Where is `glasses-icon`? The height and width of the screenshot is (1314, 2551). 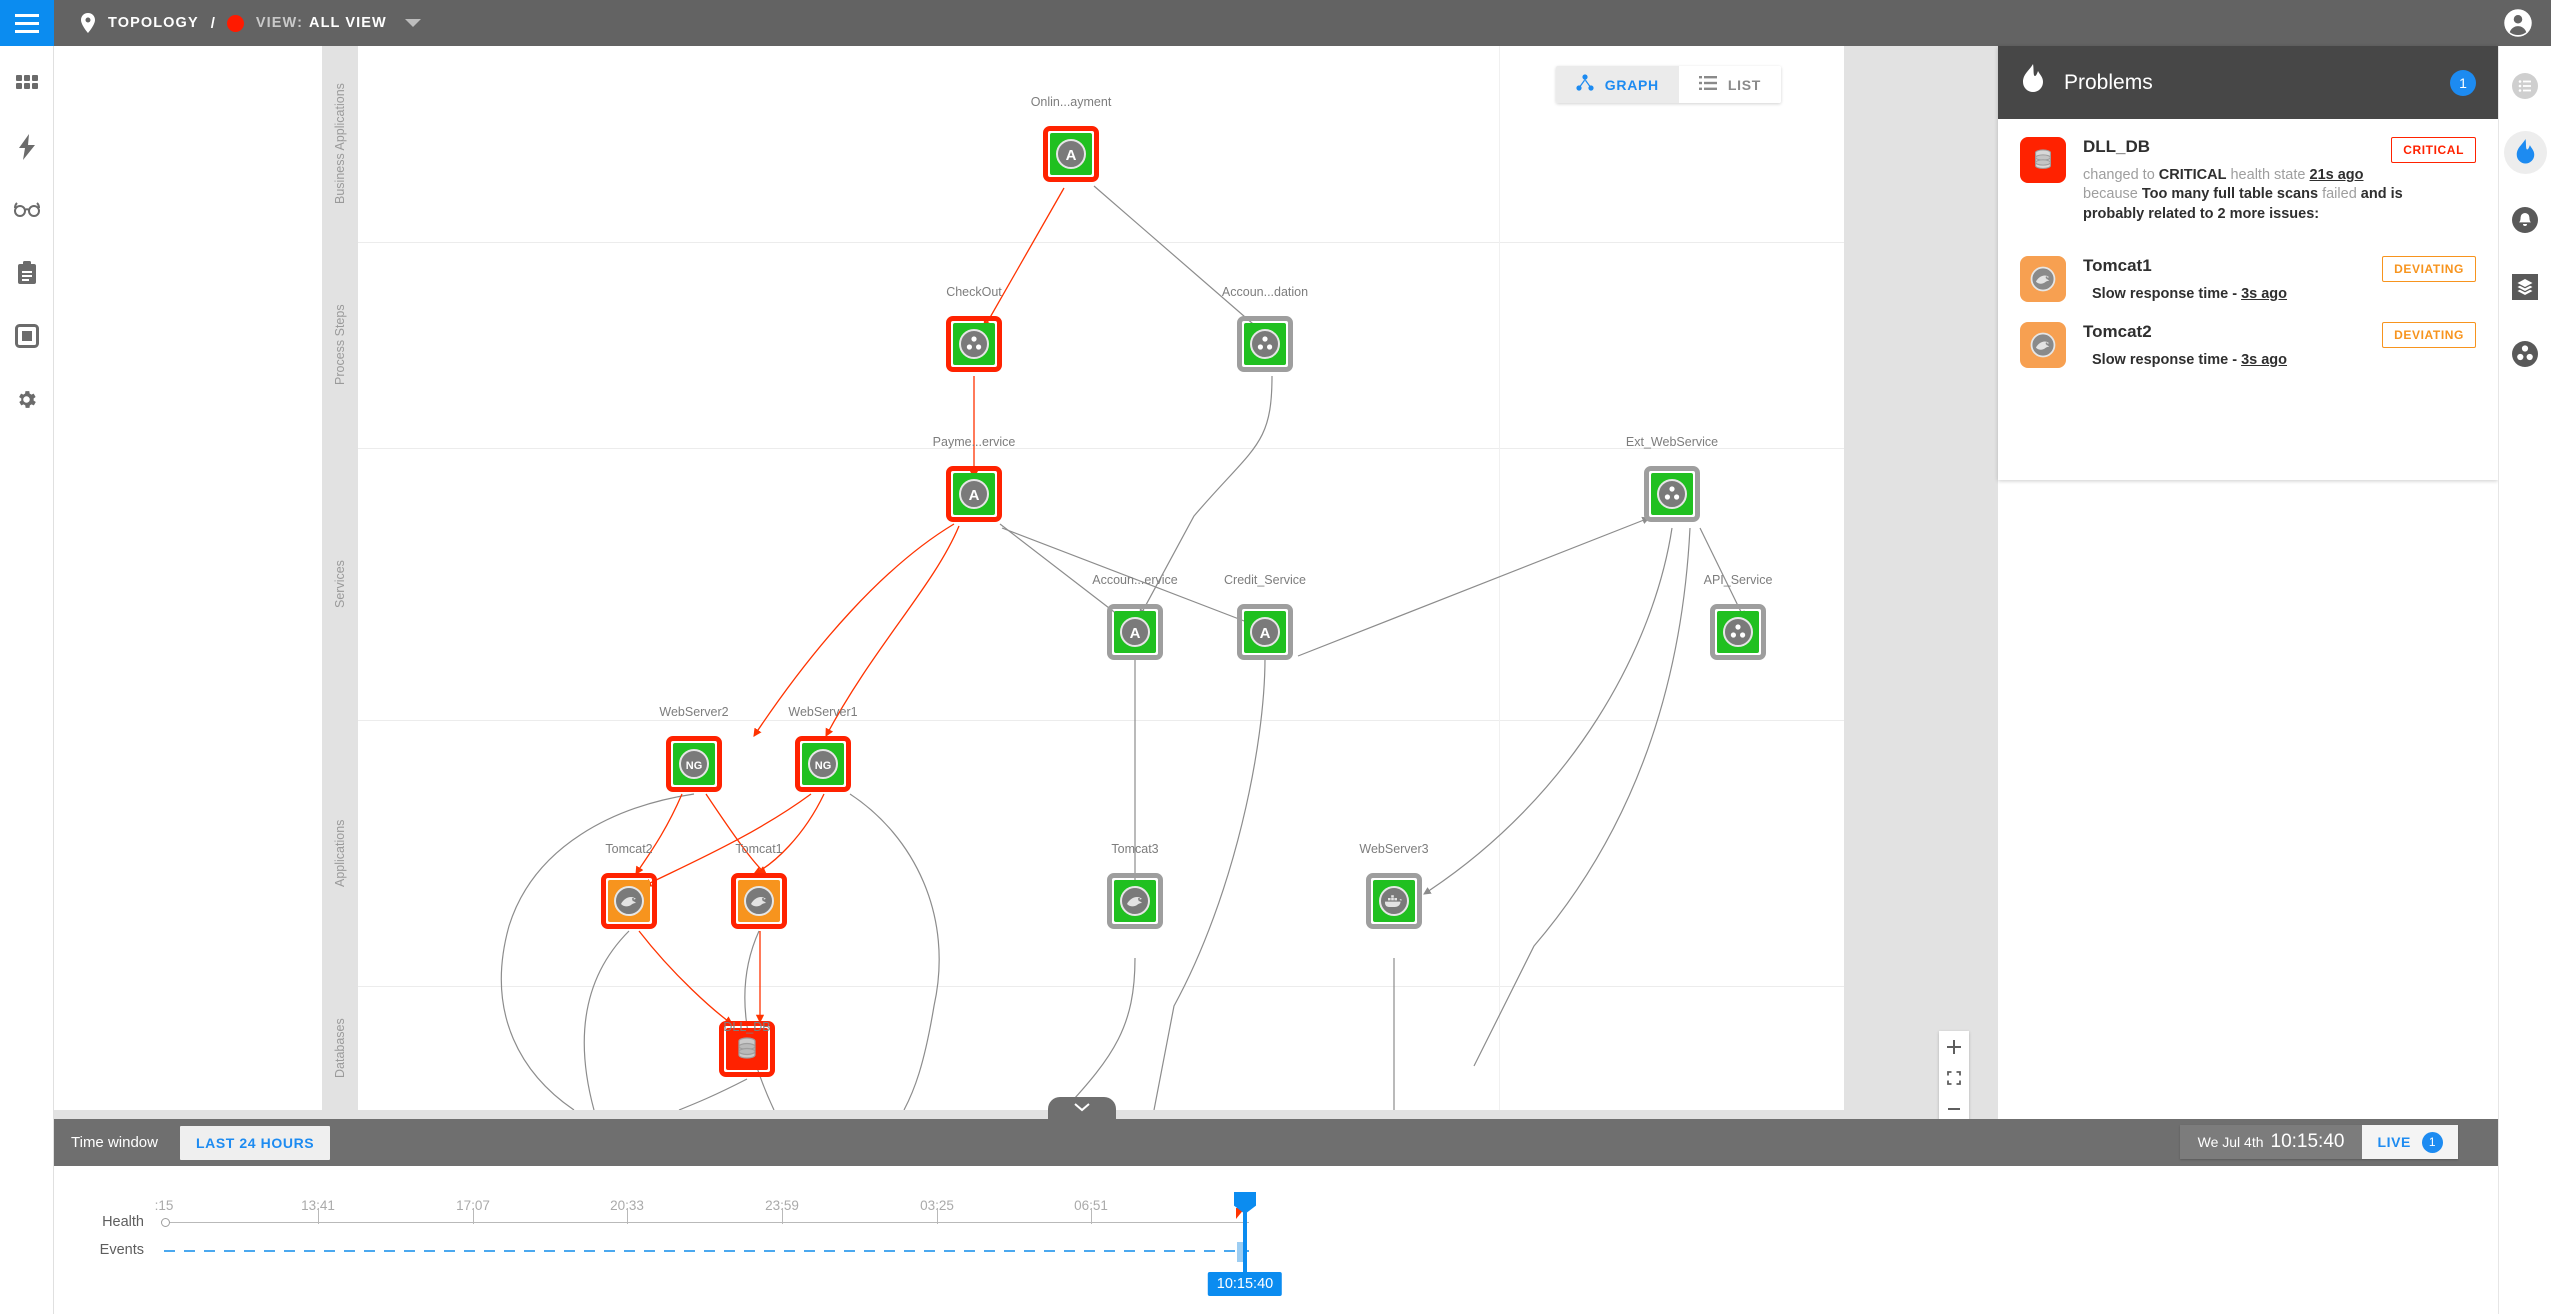
glasses-icon is located at coordinates (27, 210).